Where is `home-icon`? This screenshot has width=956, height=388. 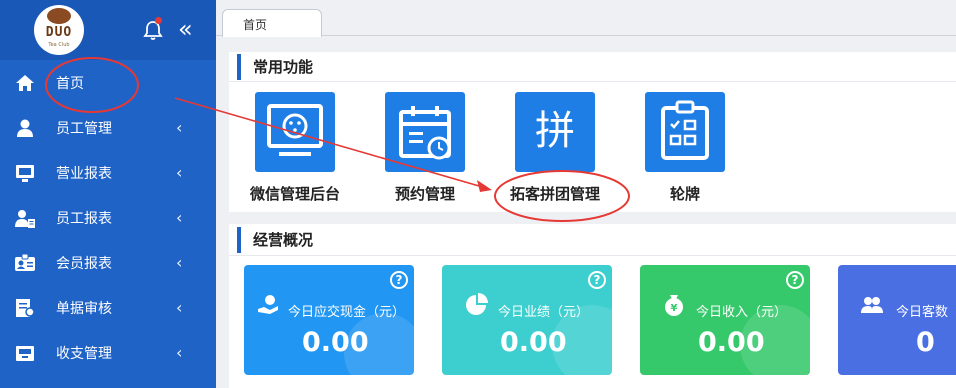
home-icon is located at coordinates (25, 83).